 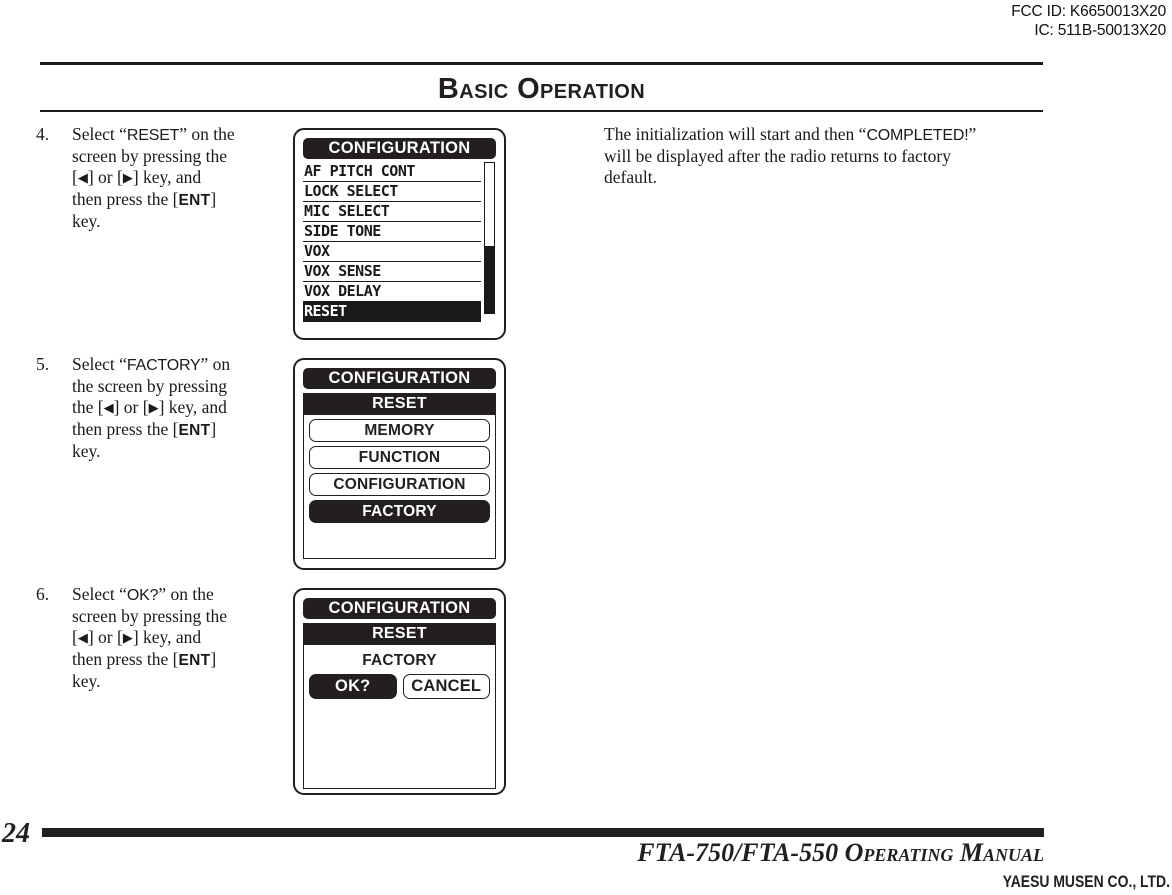 I want to click on footer-manual-title: FTA-750/FTA-550 Operating Manual, so click(x=840, y=852).